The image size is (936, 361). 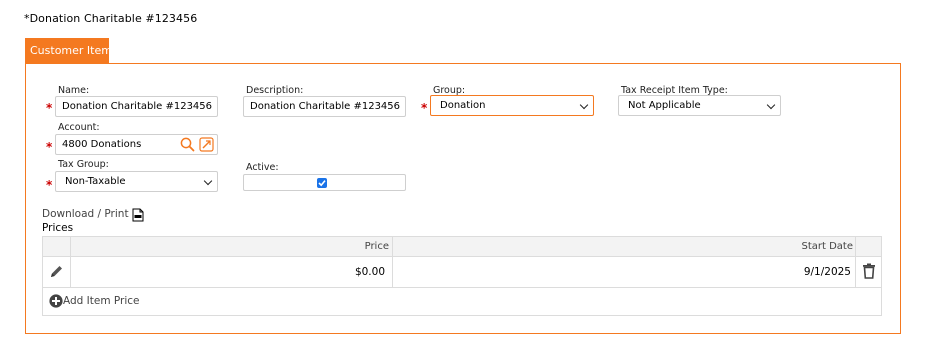 What do you see at coordinates (369, 272) in the screenshot?
I see `price-cell: $0.00` at bounding box center [369, 272].